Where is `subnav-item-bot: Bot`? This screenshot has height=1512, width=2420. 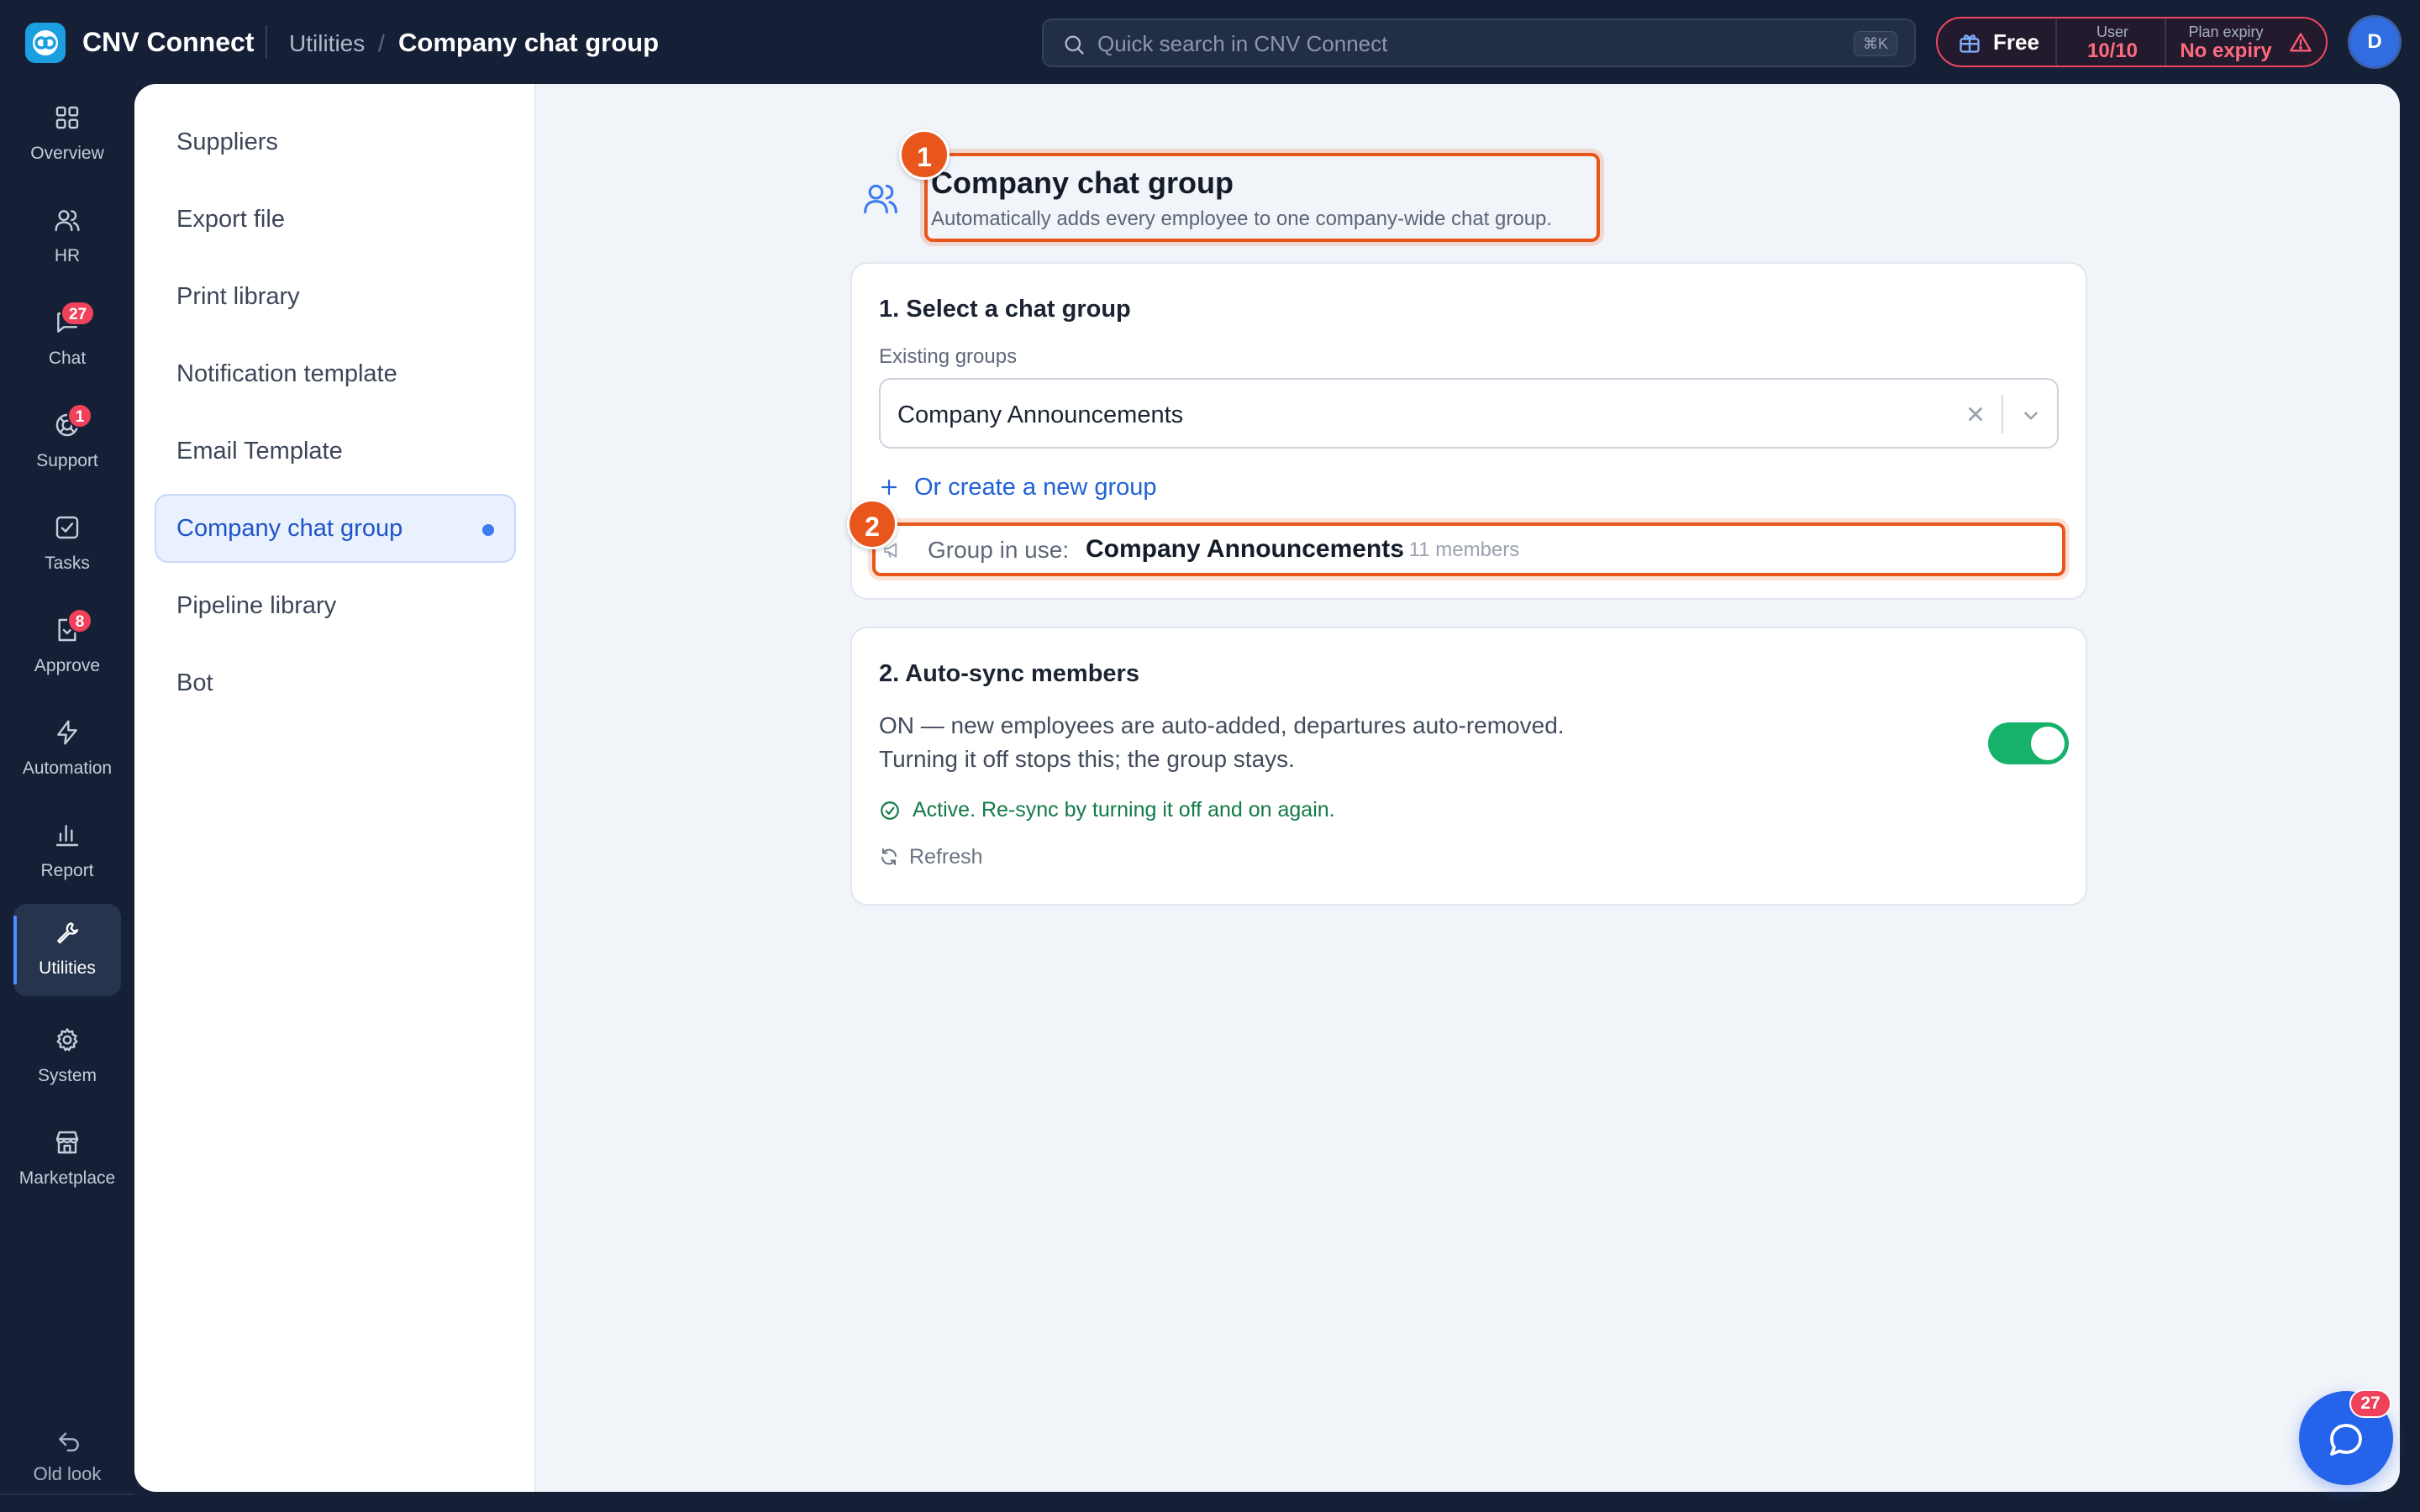
subnav-item-bot: Bot is located at coordinates (336, 682).